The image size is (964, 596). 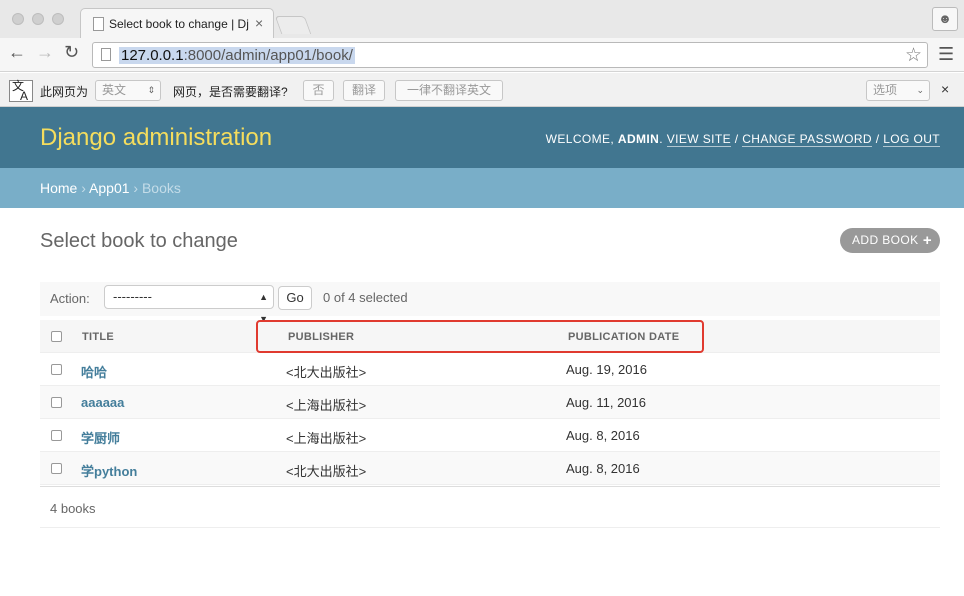 I want to click on translate-icon: 文A, so click(x=21, y=91).